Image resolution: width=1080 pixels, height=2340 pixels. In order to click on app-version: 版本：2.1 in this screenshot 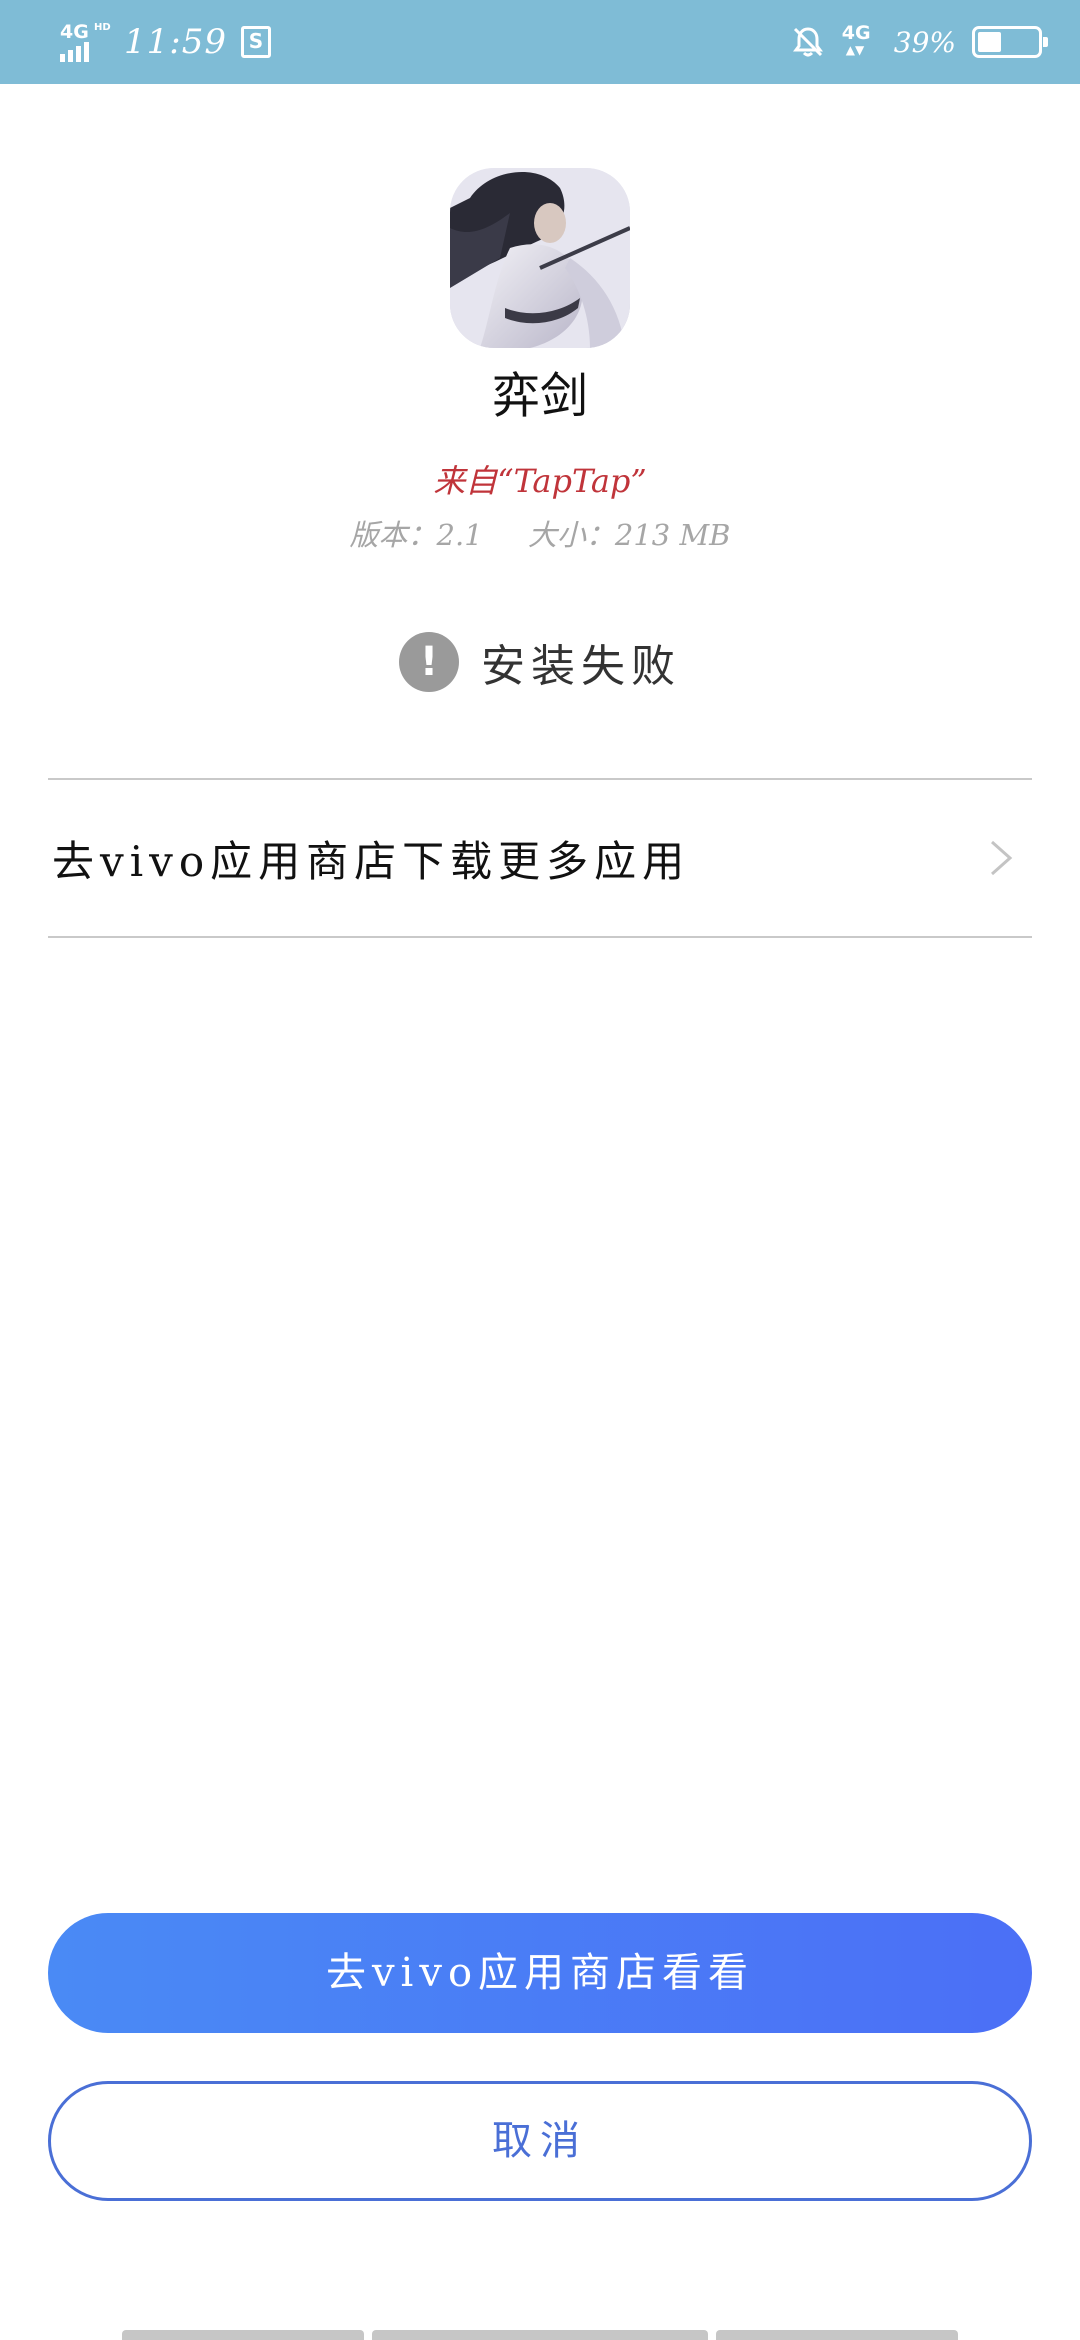, I will do `click(416, 535)`.